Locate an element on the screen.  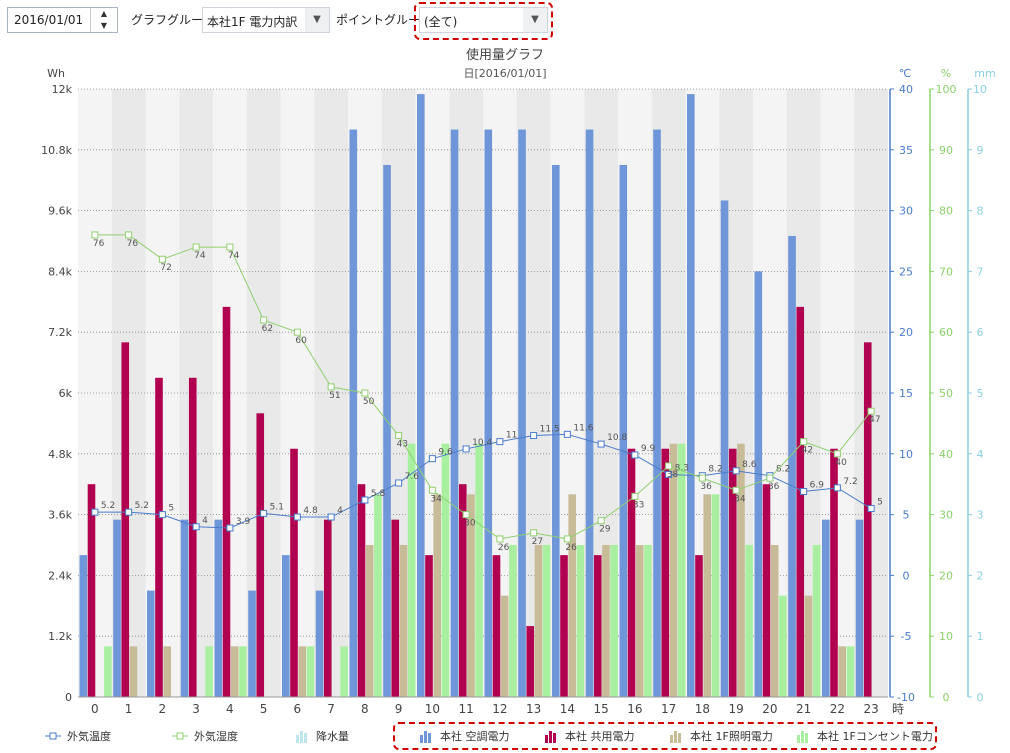
data-label: 7.6 is located at coordinates (412, 477).